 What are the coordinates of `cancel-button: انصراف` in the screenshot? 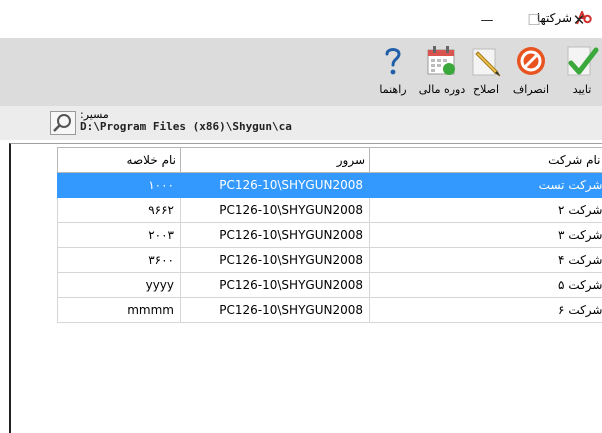 It's located at (531, 70).